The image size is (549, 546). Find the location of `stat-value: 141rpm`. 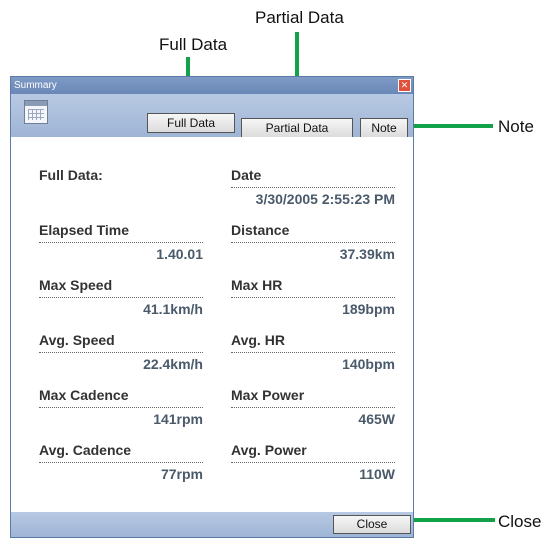

stat-value: 141rpm is located at coordinates (178, 419).